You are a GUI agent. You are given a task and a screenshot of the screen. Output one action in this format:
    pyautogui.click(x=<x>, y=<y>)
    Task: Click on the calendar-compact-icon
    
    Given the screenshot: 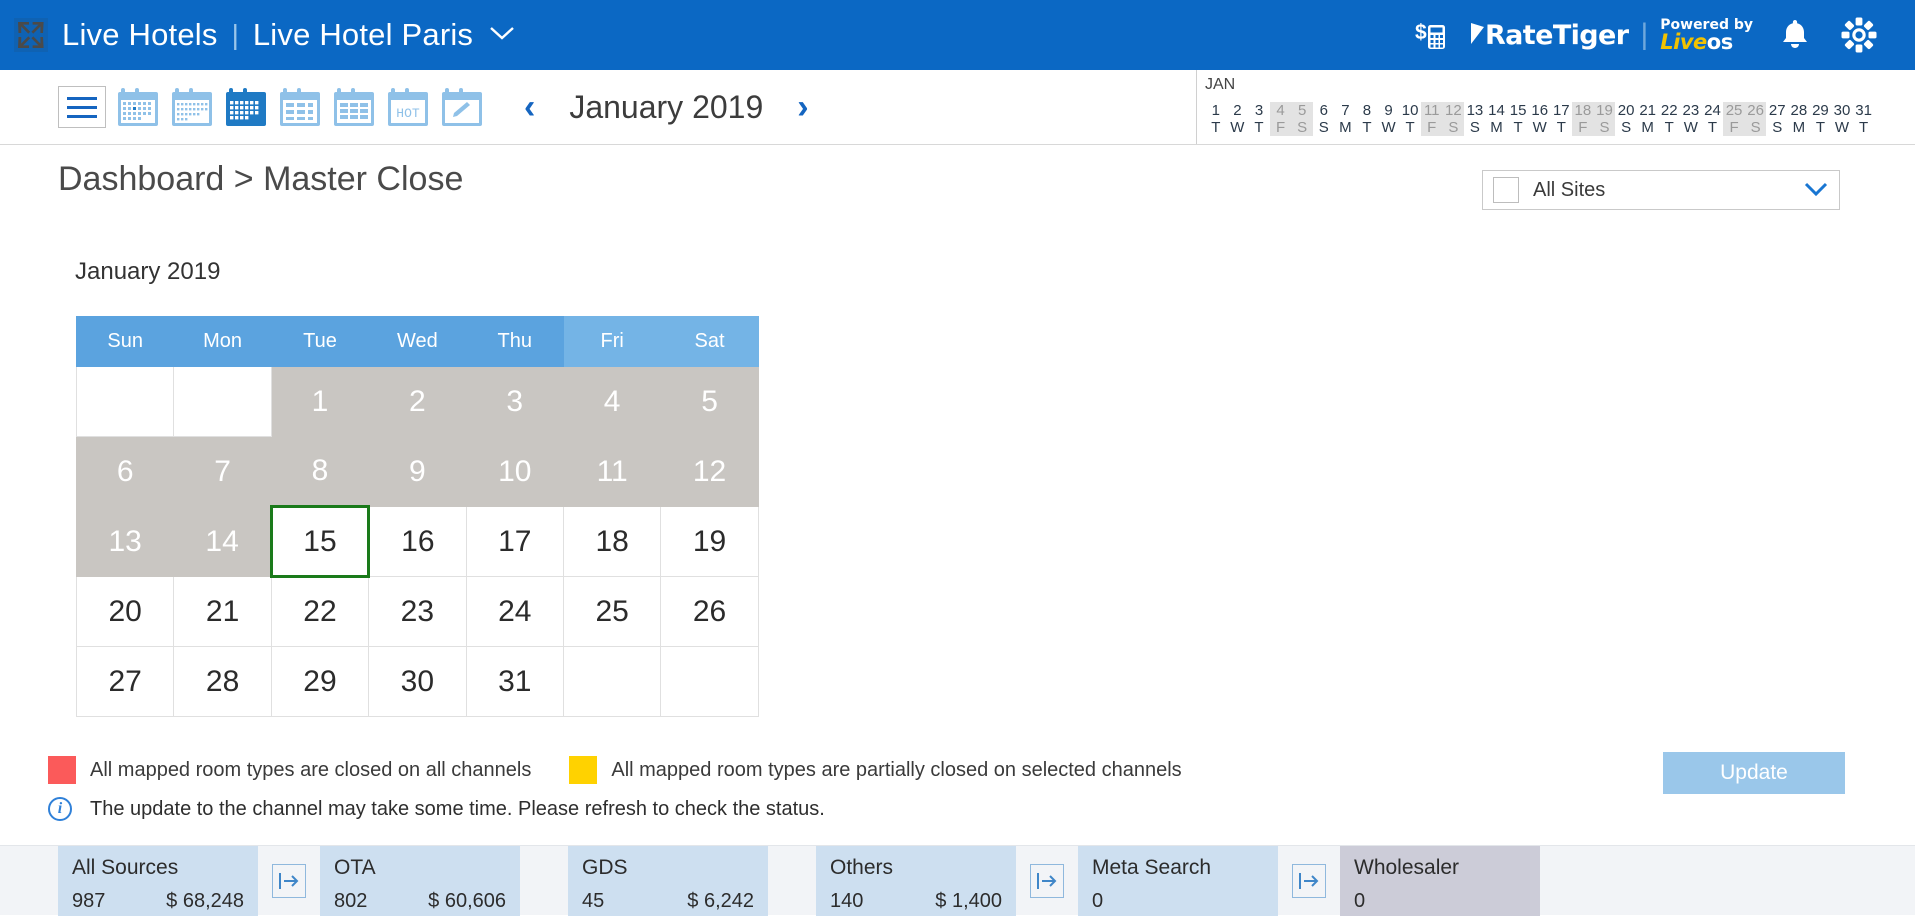 What is the action you would take?
    pyautogui.click(x=192, y=107)
    